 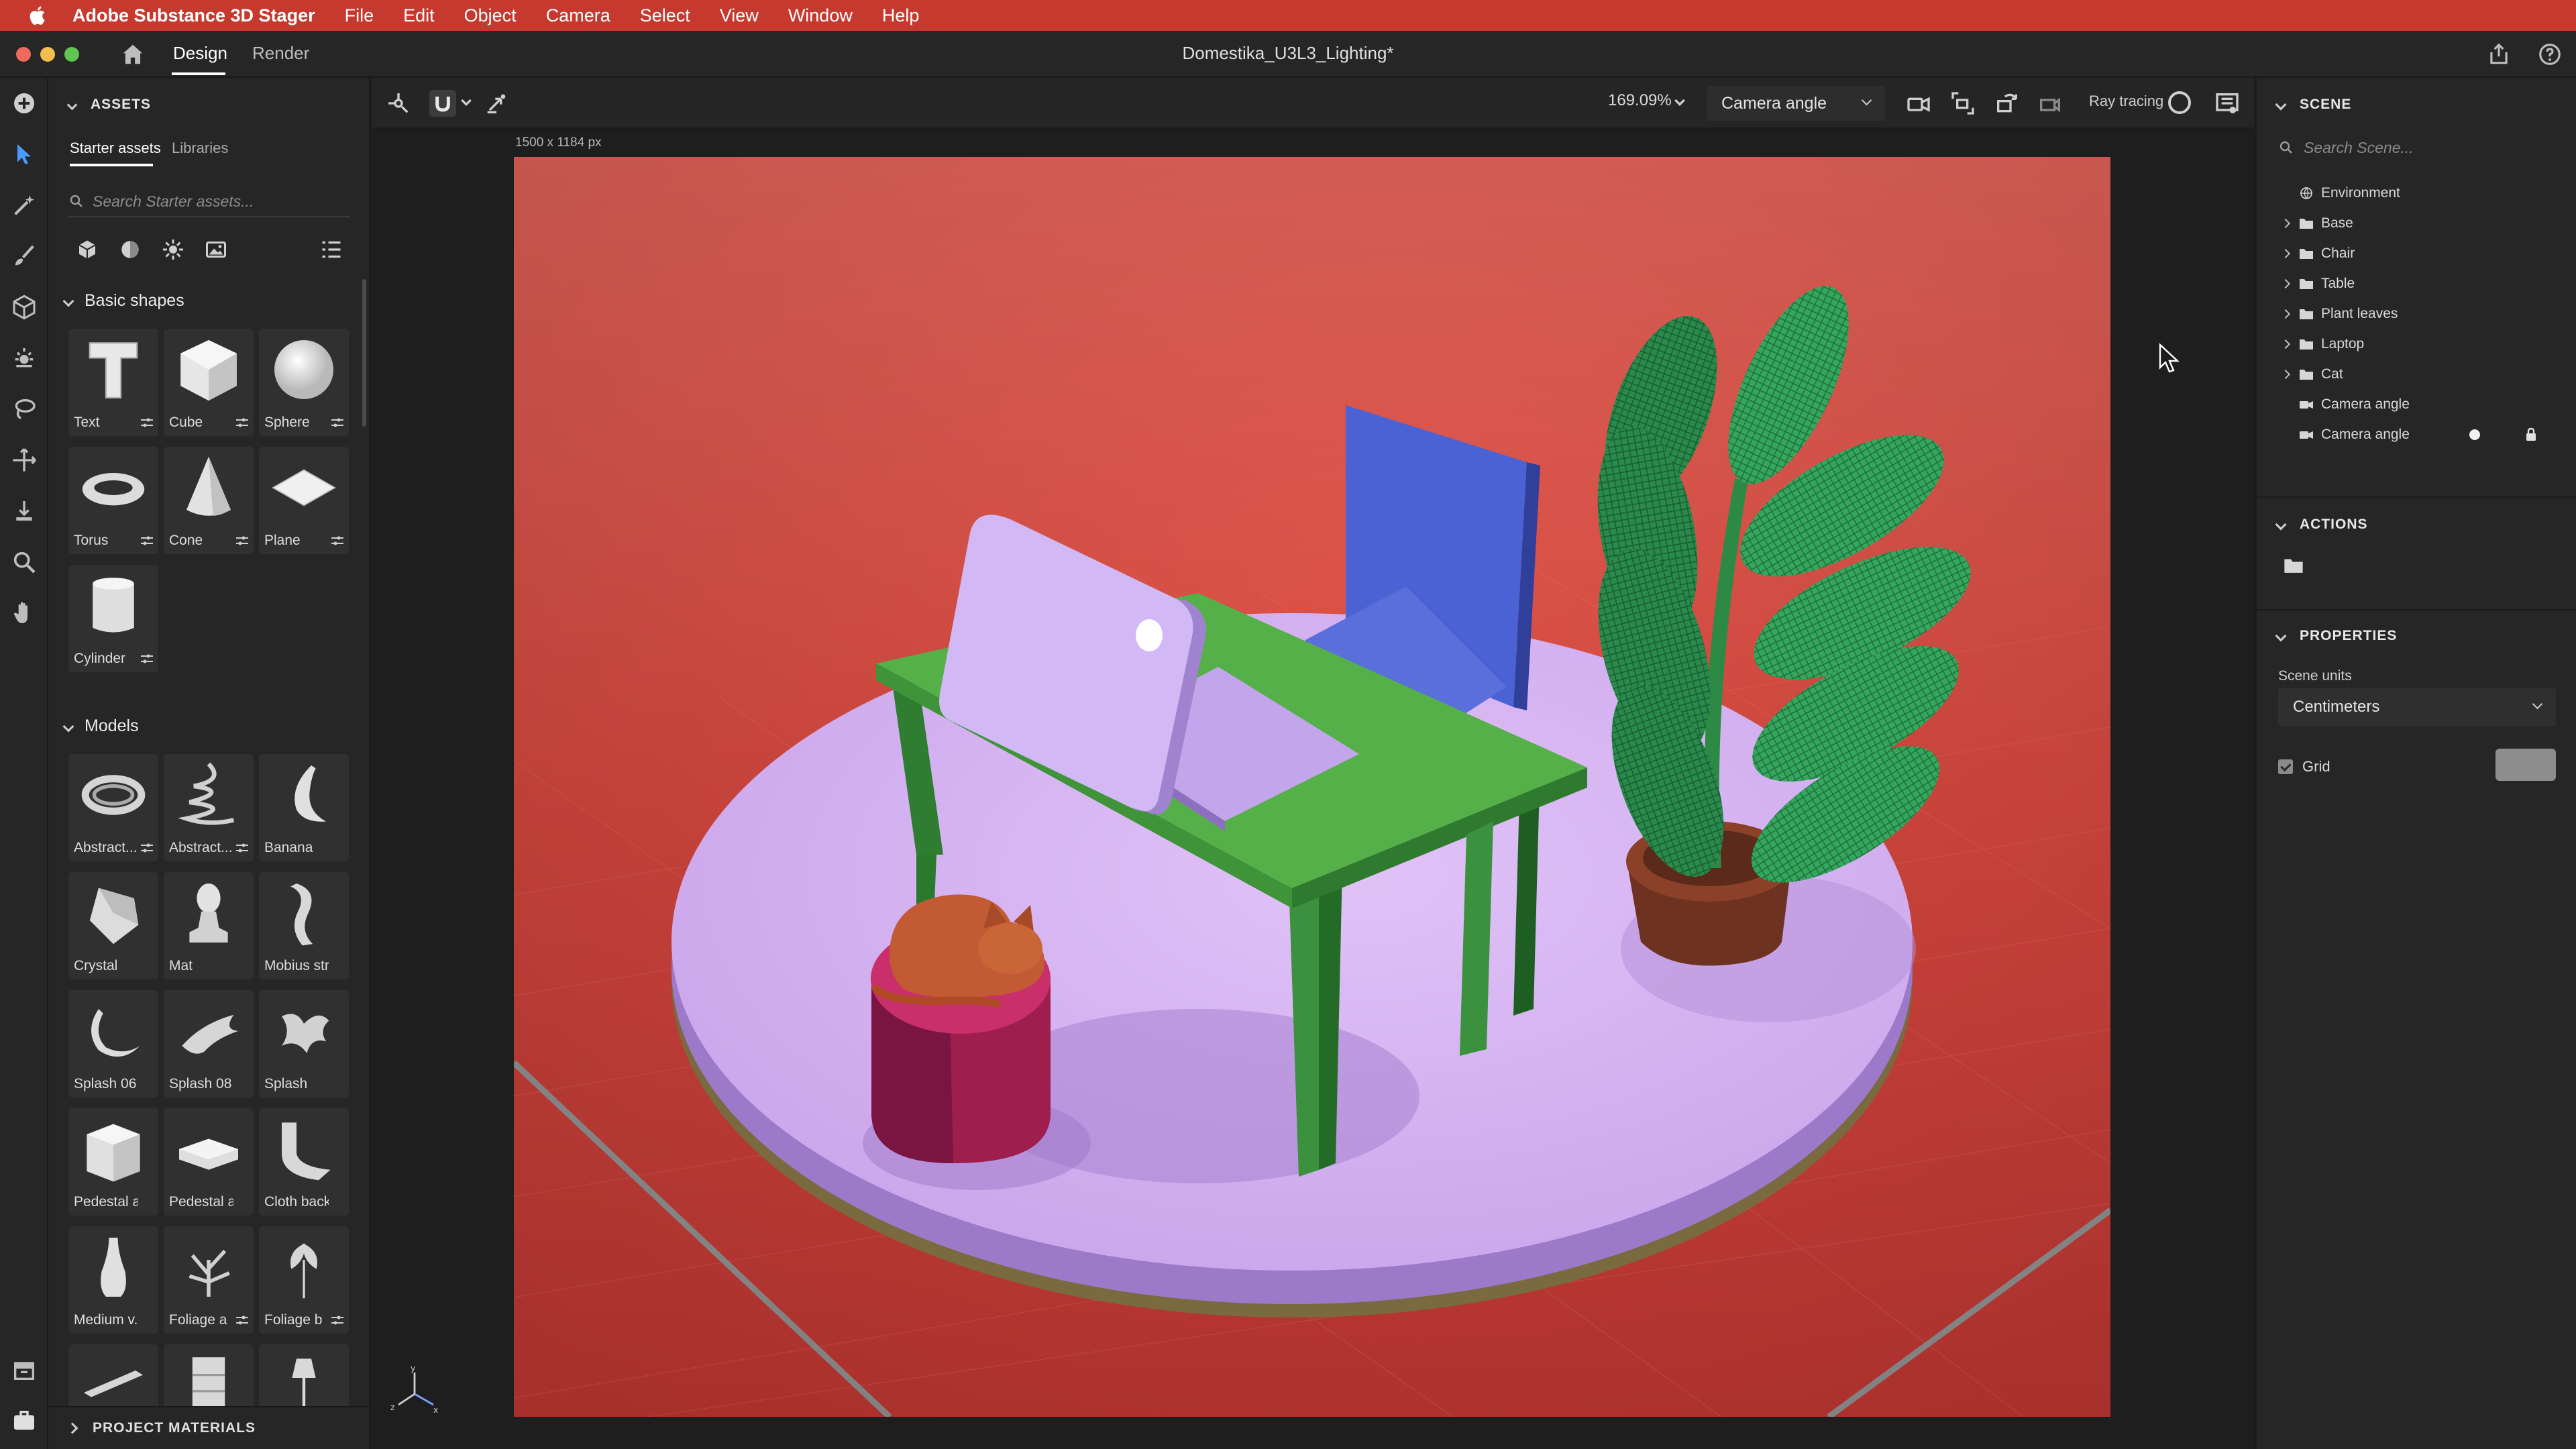 What do you see at coordinates (2293, 565) in the screenshot?
I see `group-folder-icon` at bounding box center [2293, 565].